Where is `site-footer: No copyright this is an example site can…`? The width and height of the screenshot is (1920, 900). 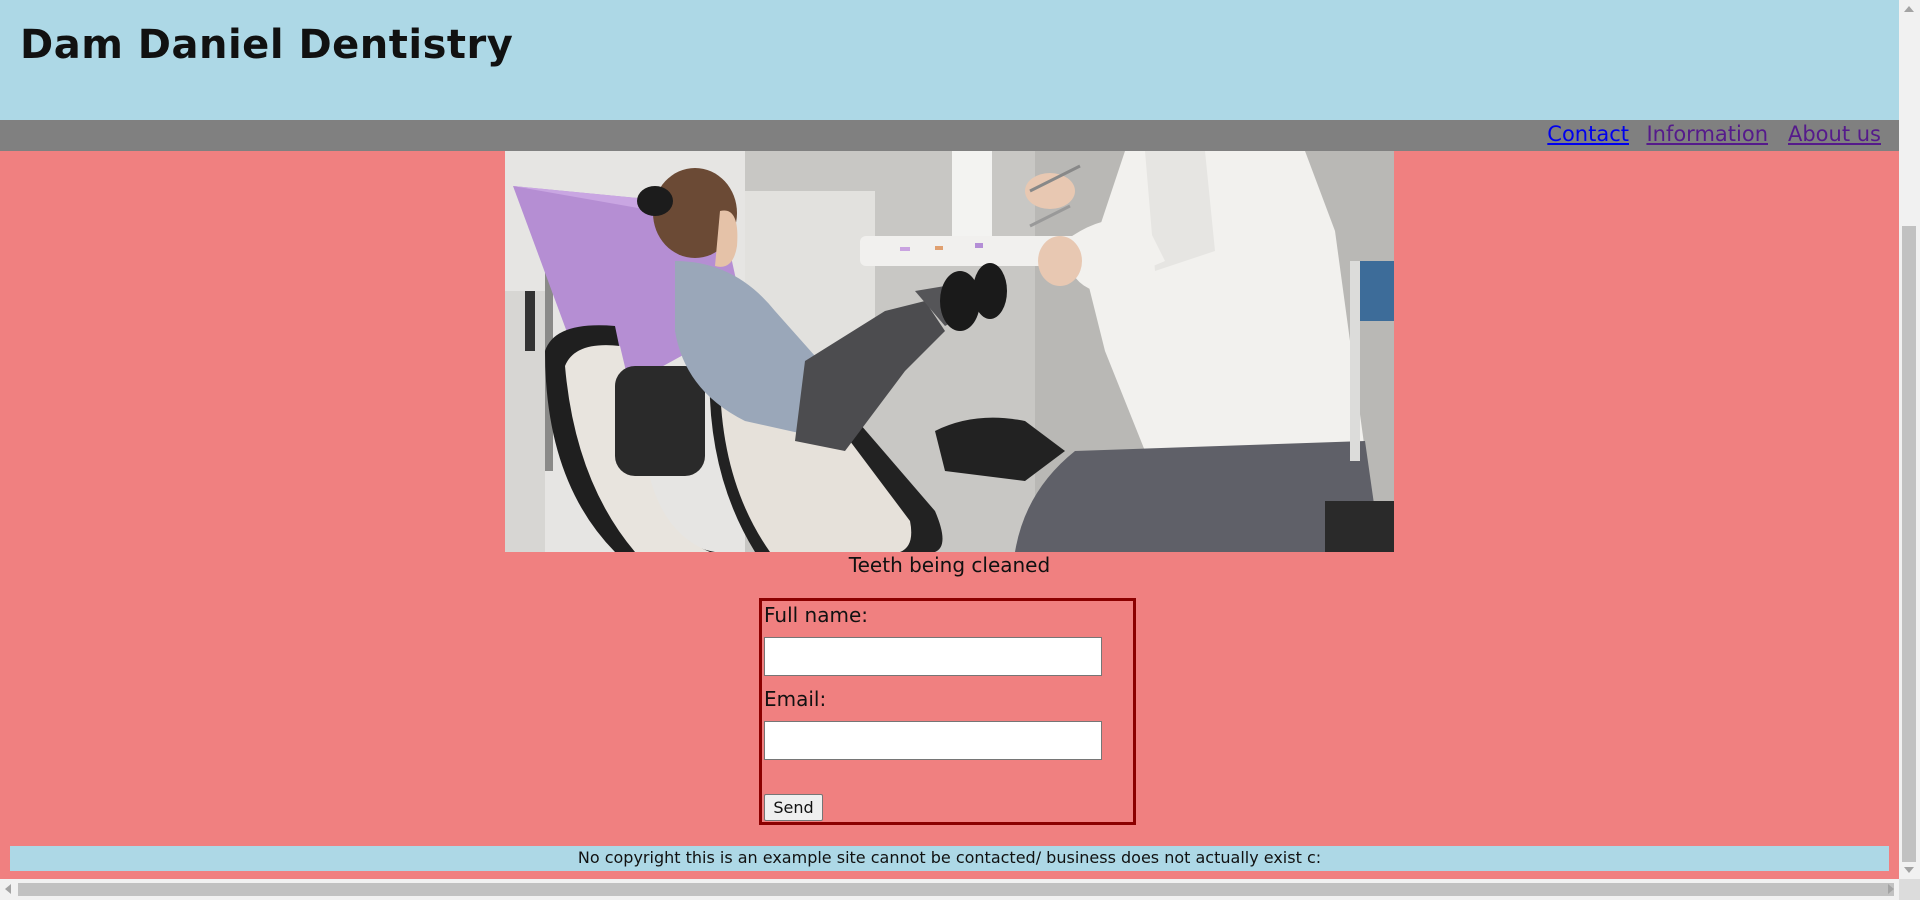
site-footer: No copyright this is an example site can… is located at coordinates (949, 858).